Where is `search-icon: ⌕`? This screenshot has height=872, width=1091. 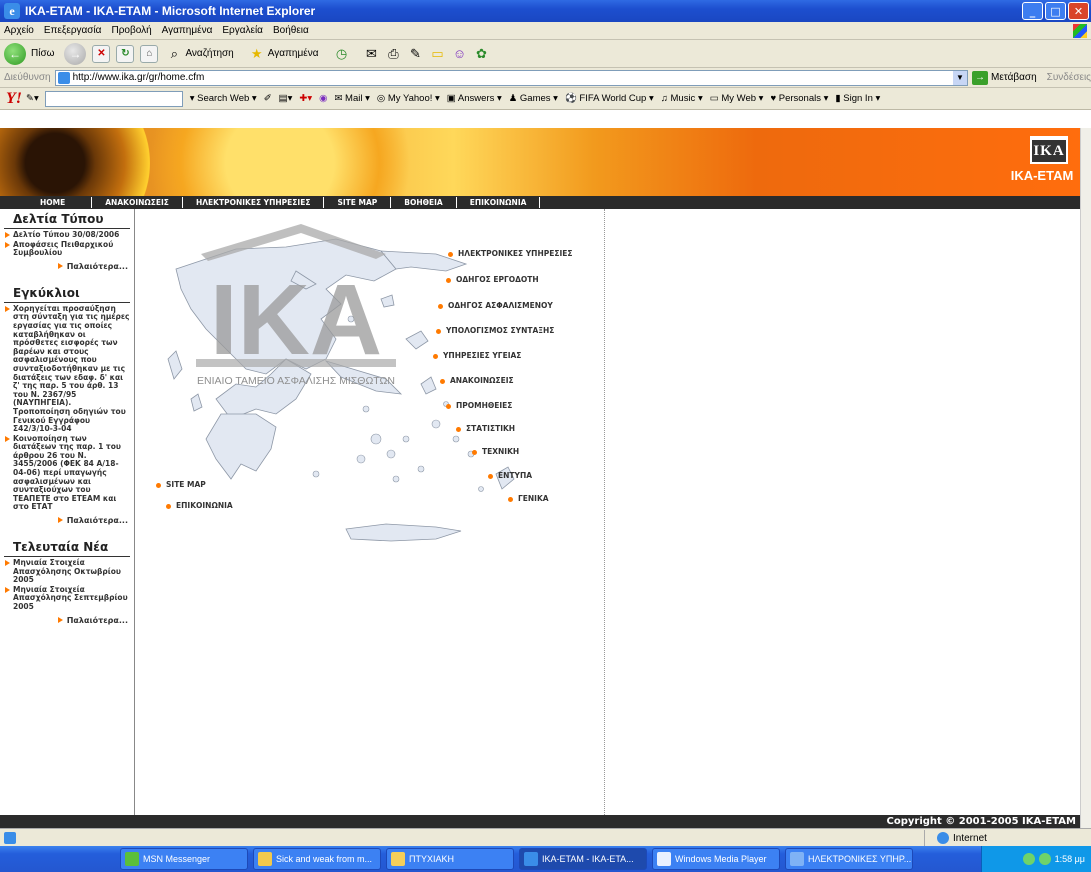
search-icon: ⌕ is located at coordinates (174, 54).